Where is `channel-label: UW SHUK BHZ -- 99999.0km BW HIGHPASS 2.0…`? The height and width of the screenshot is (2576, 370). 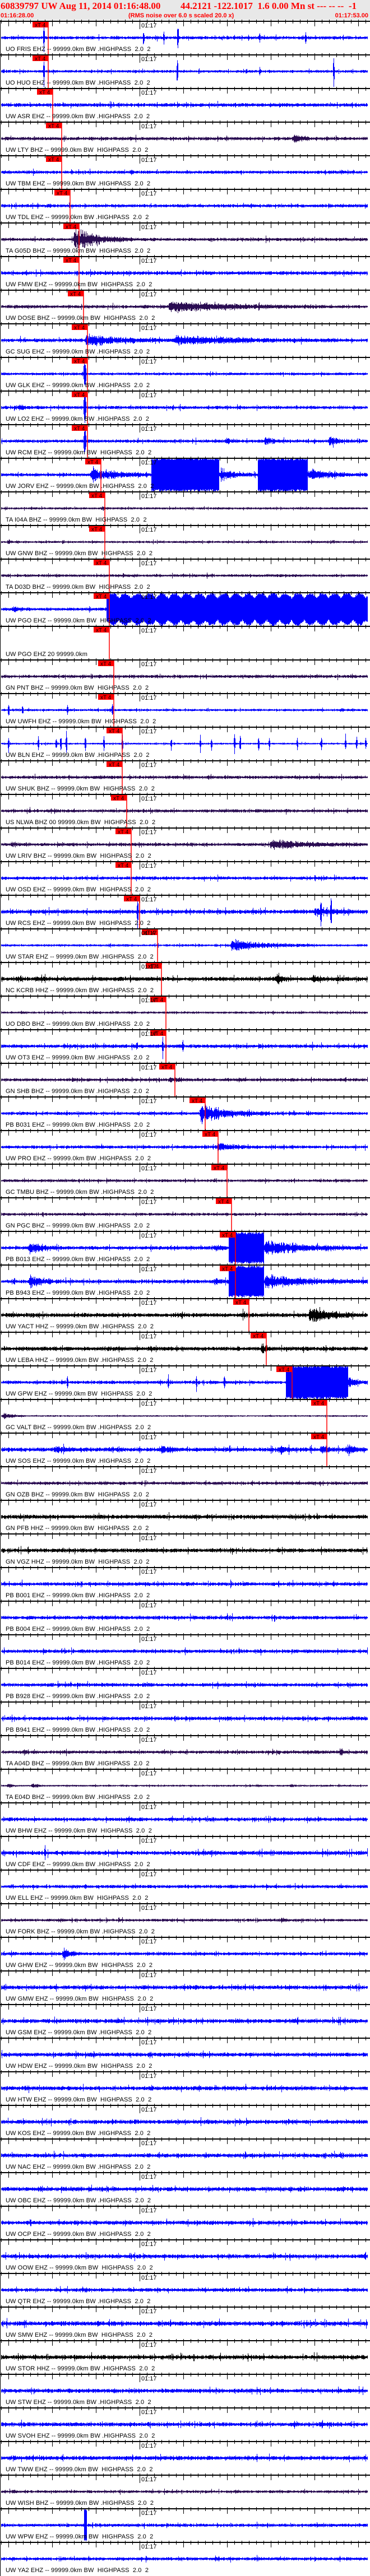 channel-label: UW SHUK BHZ -- 99999.0km BW HIGHPASS 2.0… is located at coordinates (80, 788).